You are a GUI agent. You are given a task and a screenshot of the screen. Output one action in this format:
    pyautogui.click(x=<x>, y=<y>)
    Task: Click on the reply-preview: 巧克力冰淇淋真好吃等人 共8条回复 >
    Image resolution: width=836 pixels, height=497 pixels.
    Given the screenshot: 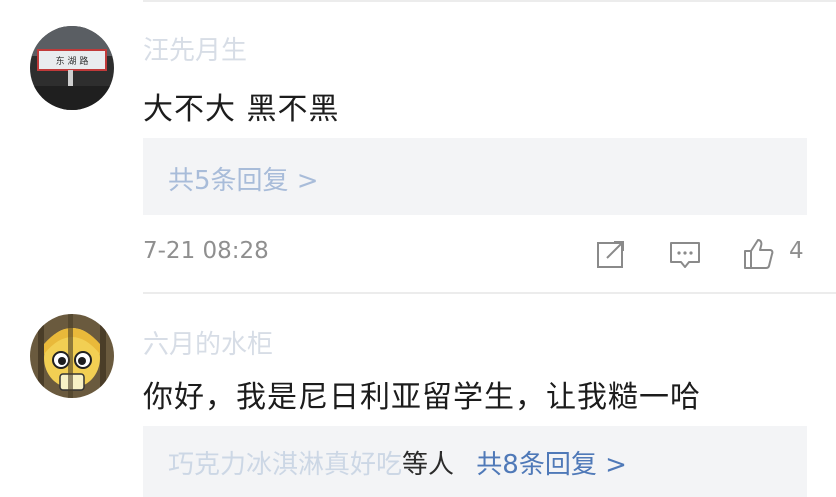 What is the action you would take?
    pyautogui.click(x=397, y=462)
    